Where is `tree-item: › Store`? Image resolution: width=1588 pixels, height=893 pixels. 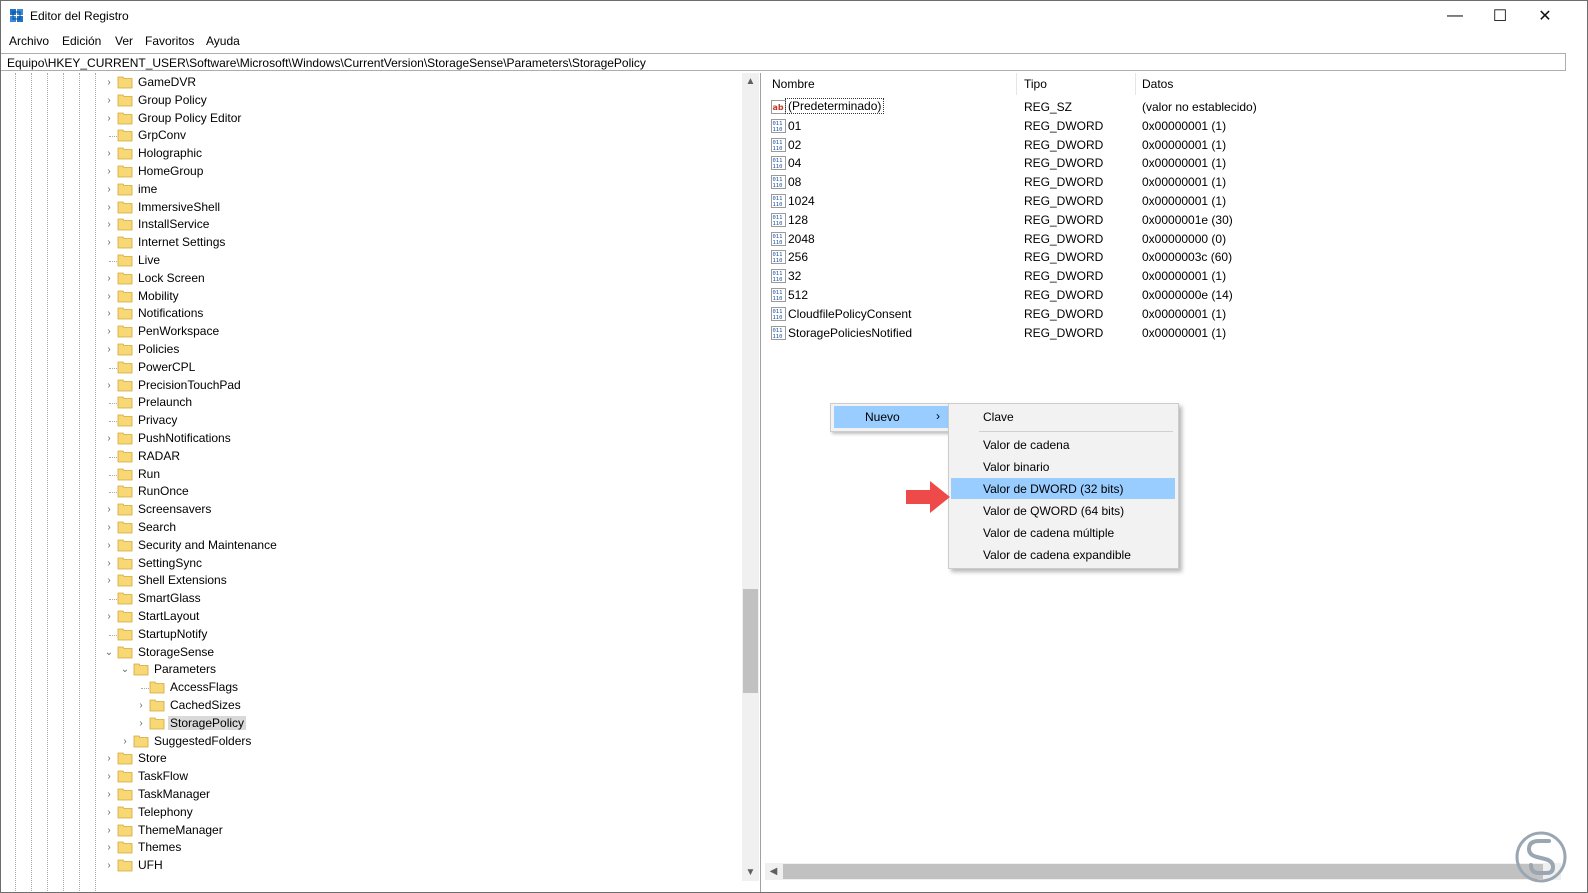
tree-item: › Store is located at coordinates (371, 759).